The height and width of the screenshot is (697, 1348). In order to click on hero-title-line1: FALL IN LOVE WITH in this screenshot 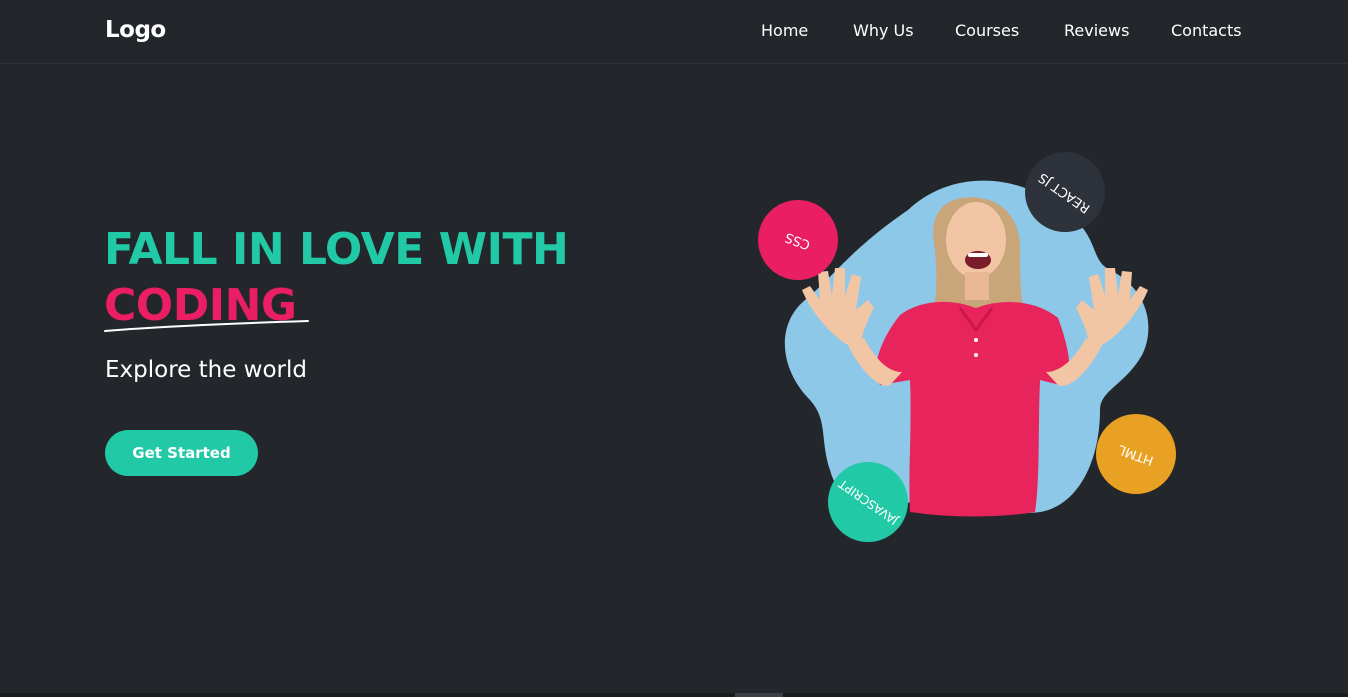, I will do `click(336, 249)`.